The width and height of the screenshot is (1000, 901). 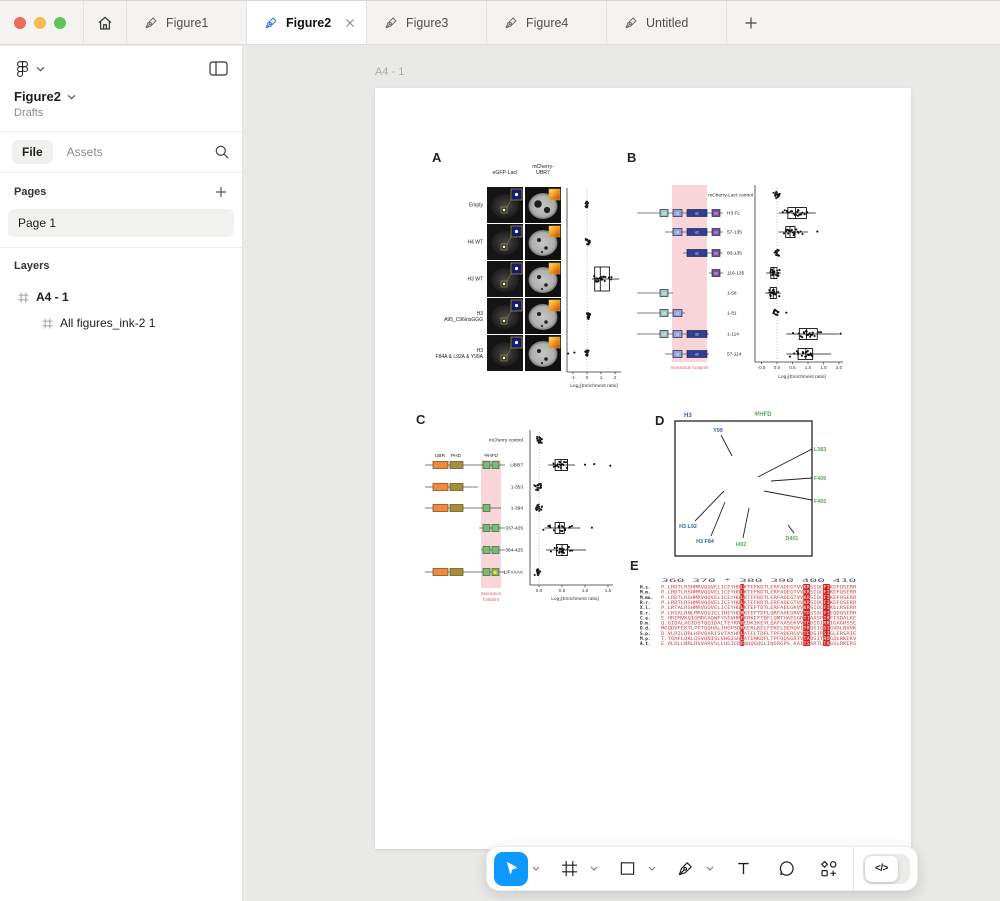 What do you see at coordinates (688, 527) in the screenshot?
I see `residue-label: H3 L92` at bounding box center [688, 527].